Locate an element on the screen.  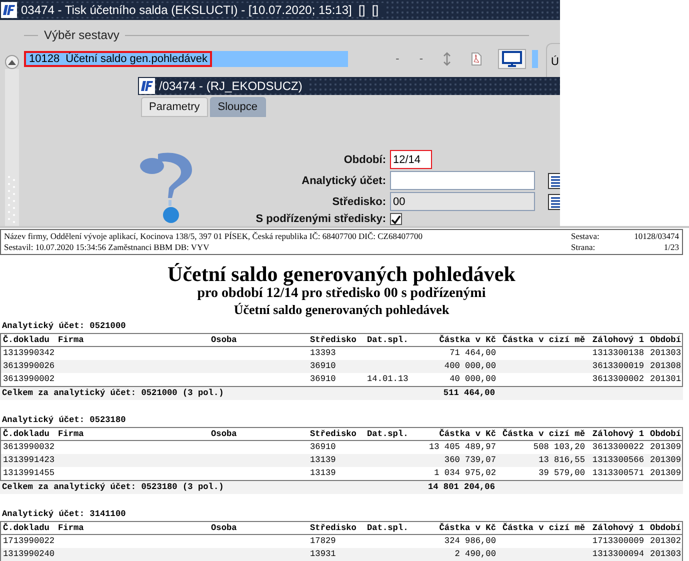
section-label: Analytický účet: 0521000 is located at coordinates (64, 326).